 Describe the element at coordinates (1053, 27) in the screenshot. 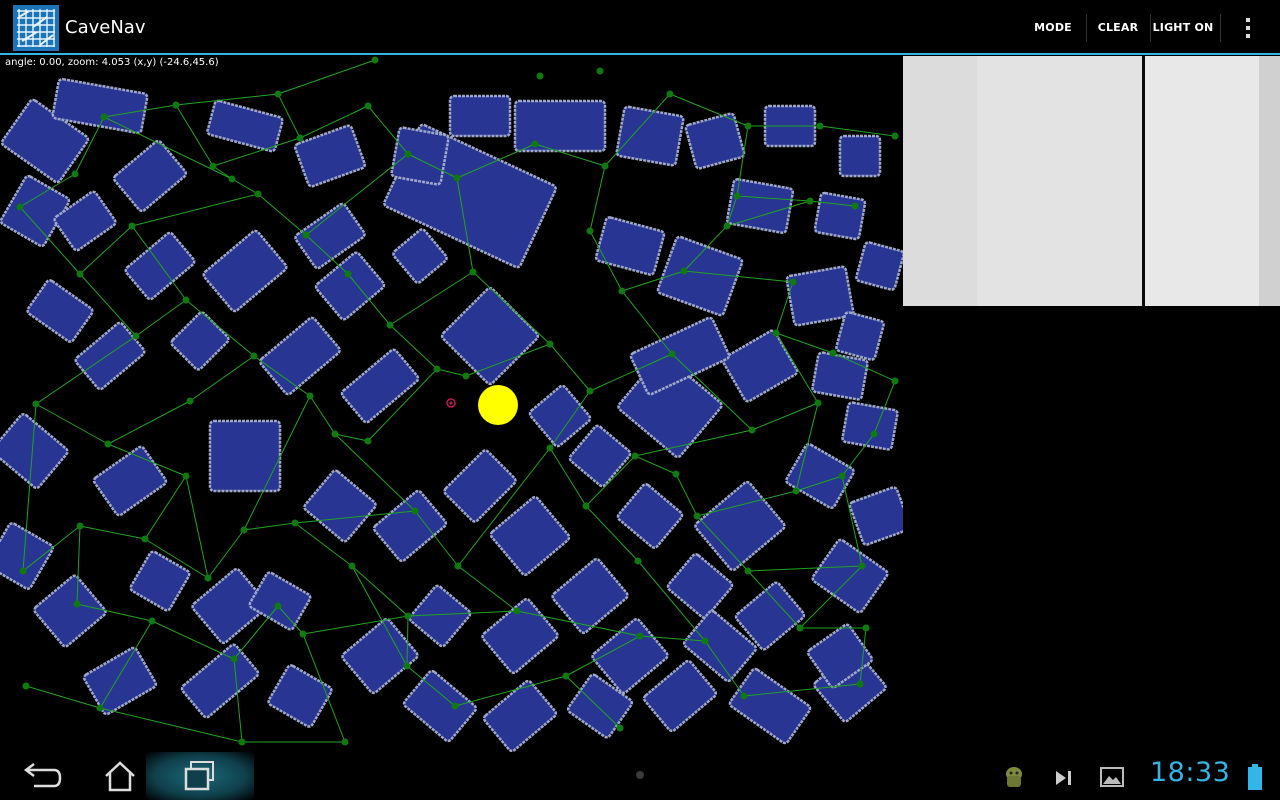

I see `mode-button: MODE` at that location.